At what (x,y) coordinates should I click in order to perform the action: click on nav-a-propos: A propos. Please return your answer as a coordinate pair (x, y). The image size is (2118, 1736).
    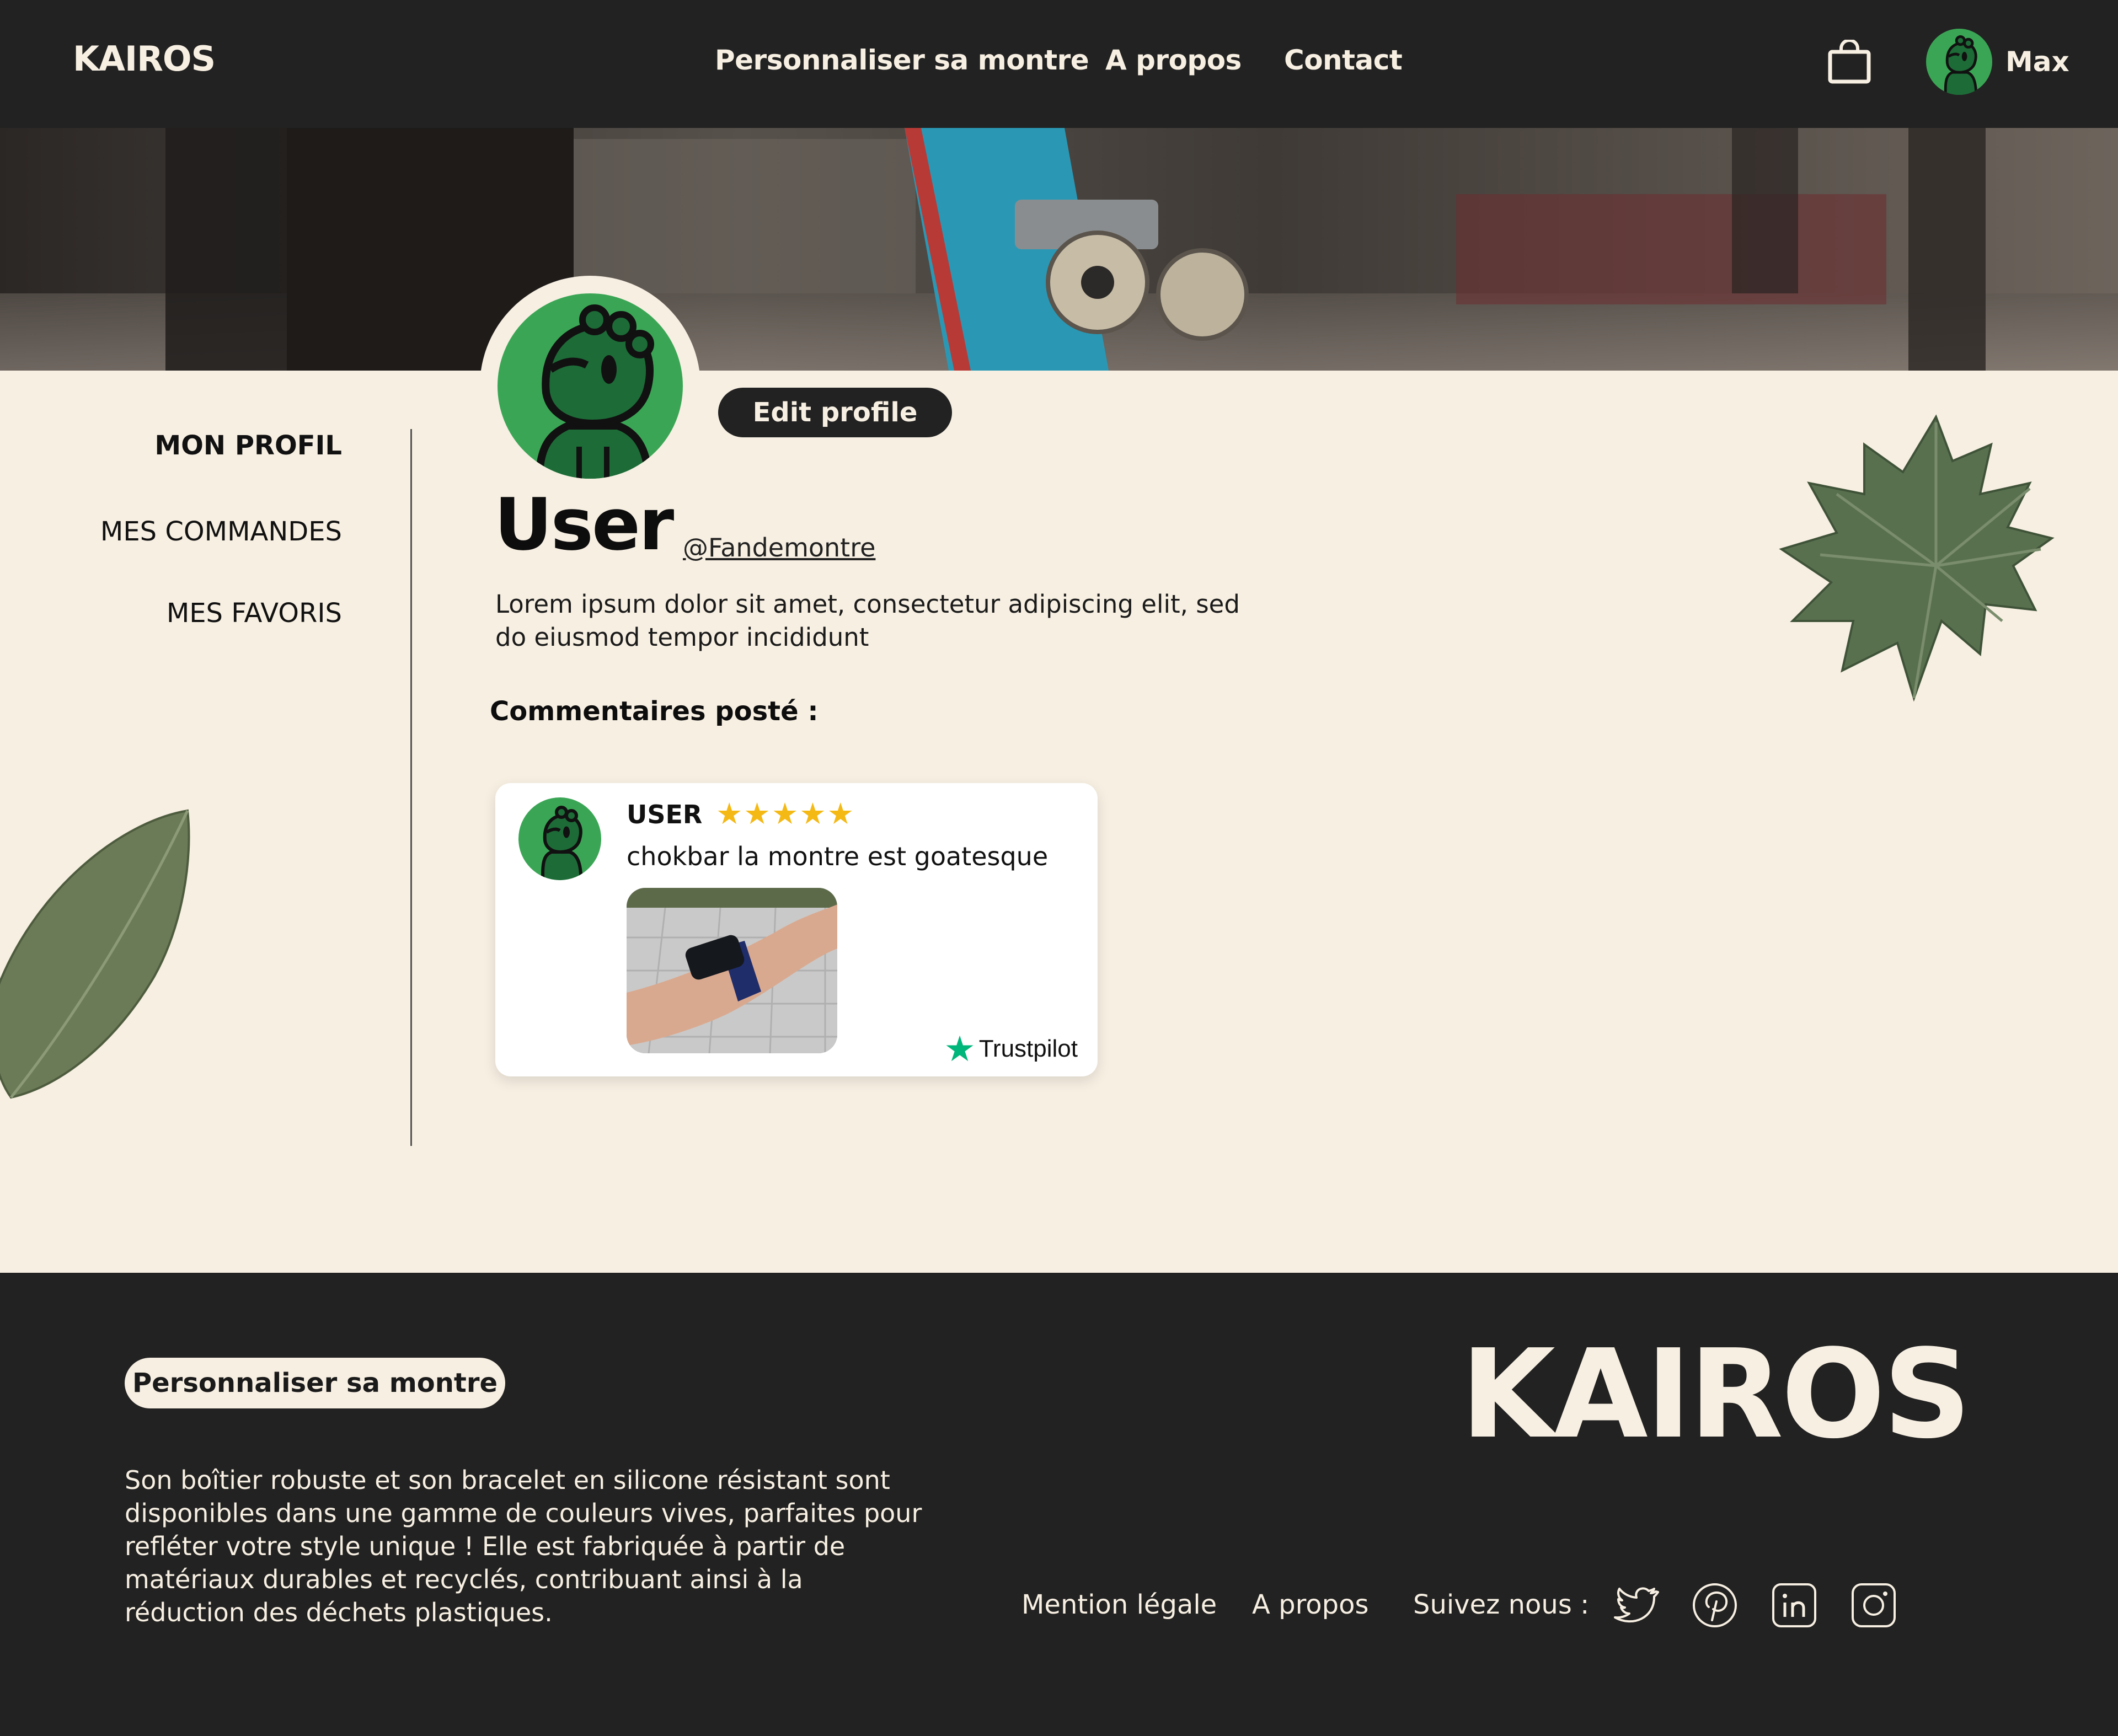
    Looking at the image, I should click on (1173, 60).